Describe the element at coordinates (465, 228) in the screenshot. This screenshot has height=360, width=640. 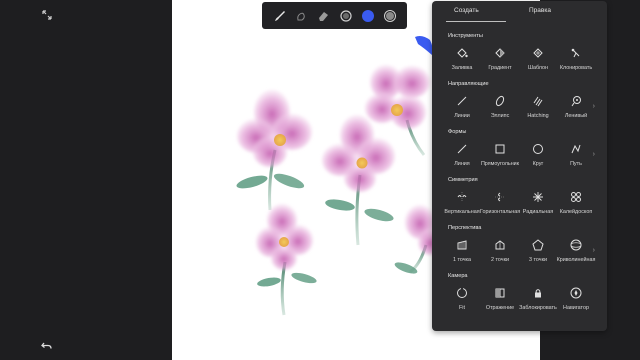
I see `section-title-perspective: Перспектива` at that location.